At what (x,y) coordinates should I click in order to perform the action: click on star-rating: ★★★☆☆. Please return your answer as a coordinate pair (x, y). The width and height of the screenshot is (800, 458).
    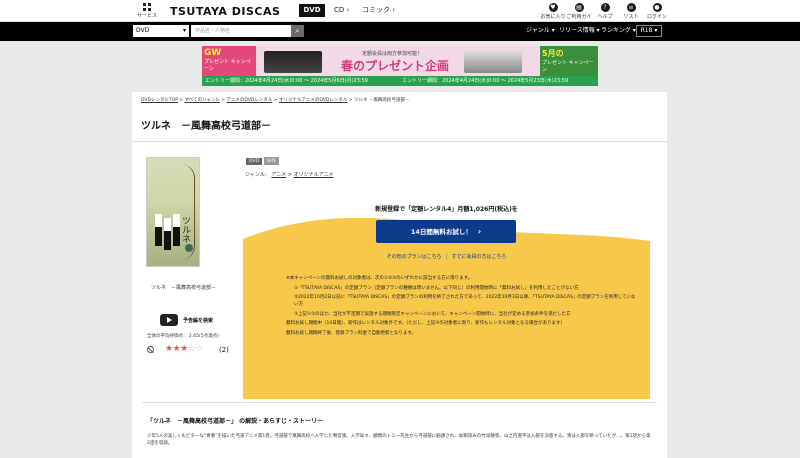
    Looking at the image, I should click on (184, 349).